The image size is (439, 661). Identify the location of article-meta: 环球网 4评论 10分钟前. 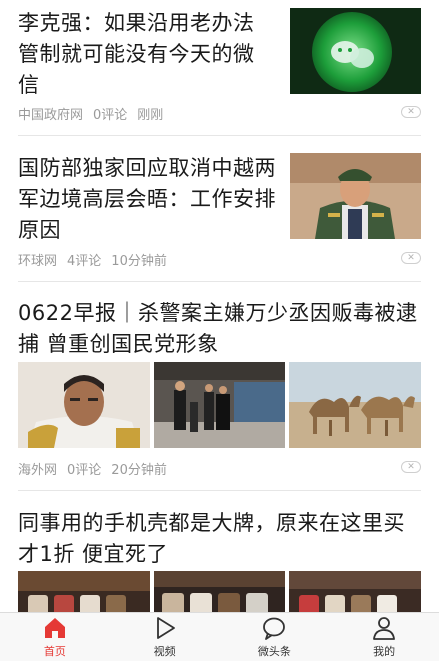
(92, 259).